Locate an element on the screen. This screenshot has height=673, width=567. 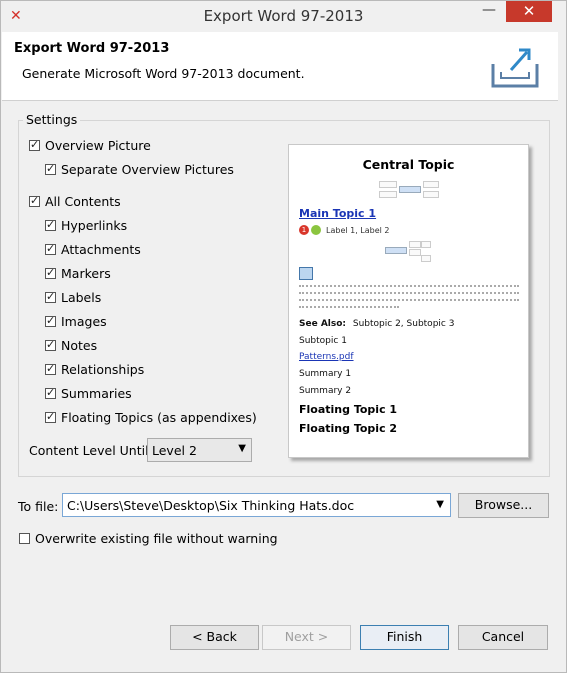
checkbox-label: Relationships is located at coordinates (103, 369).